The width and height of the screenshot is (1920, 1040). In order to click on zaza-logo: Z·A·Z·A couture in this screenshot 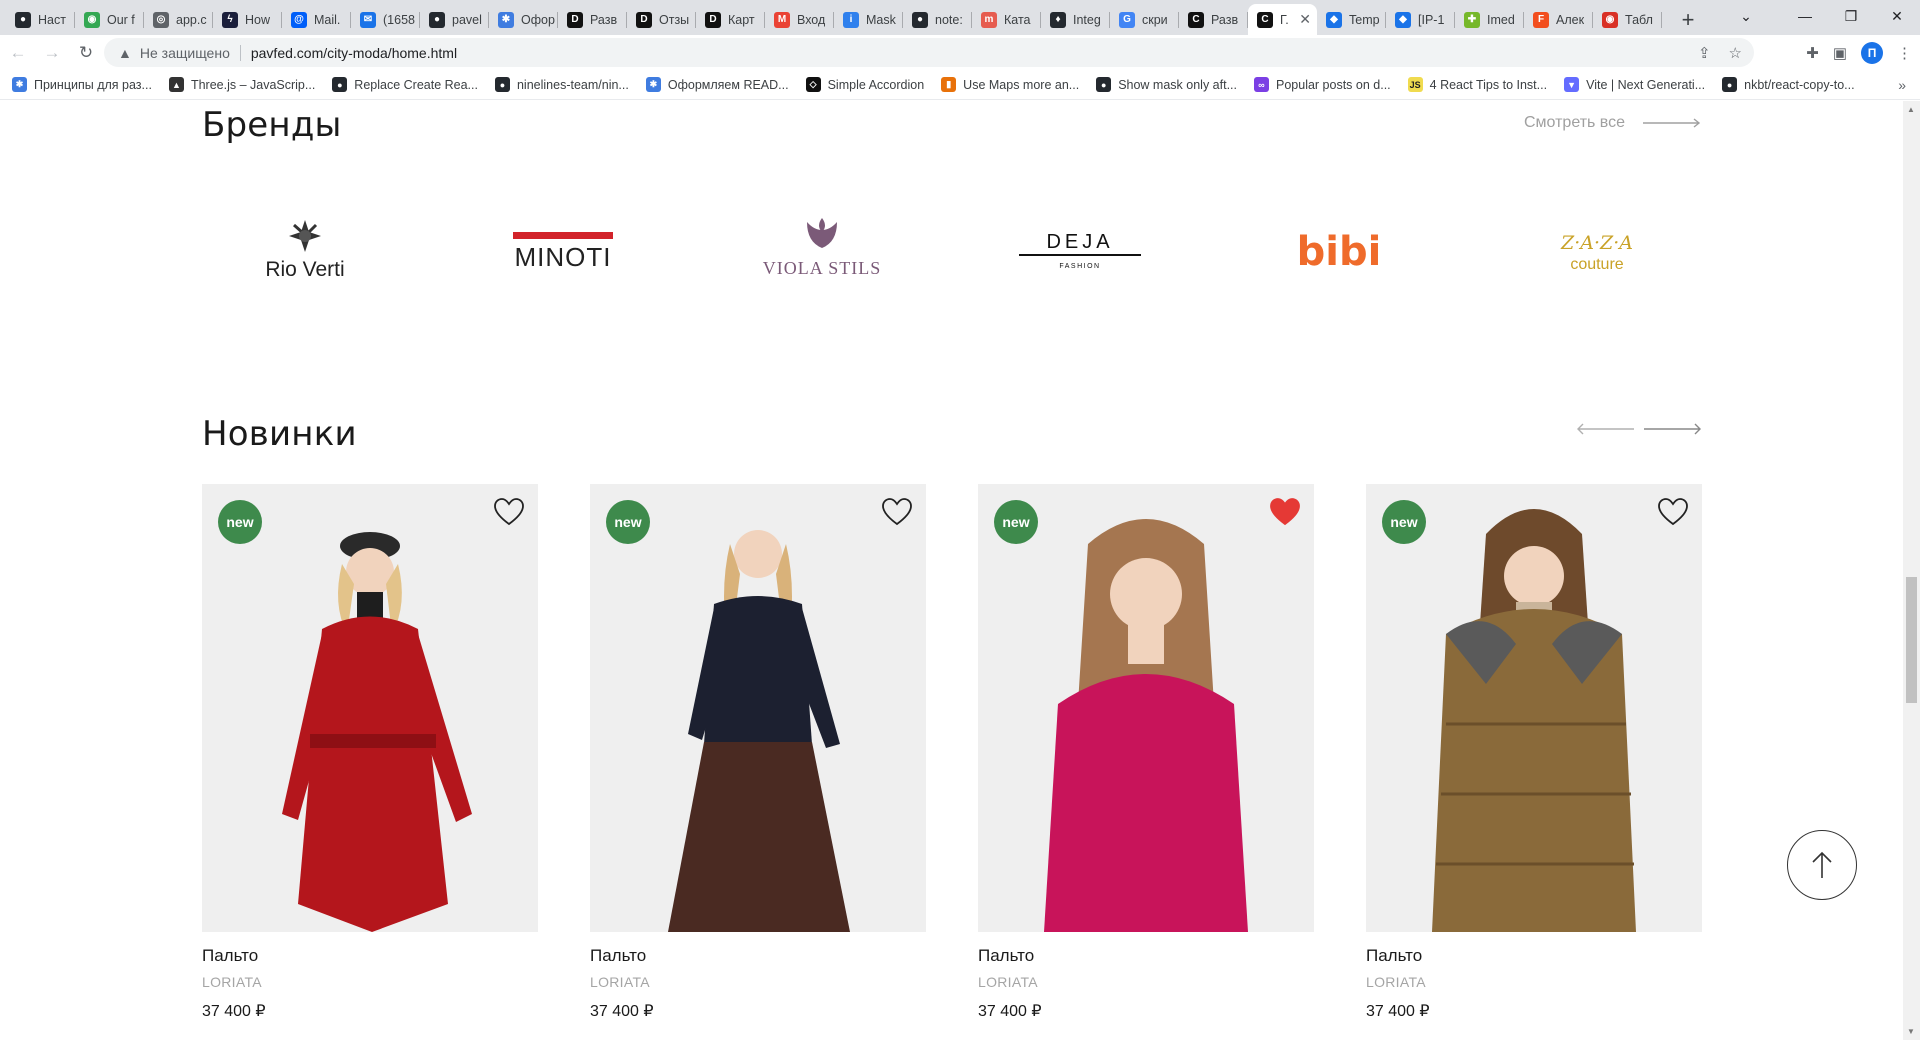, I will do `click(1596, 252)`.